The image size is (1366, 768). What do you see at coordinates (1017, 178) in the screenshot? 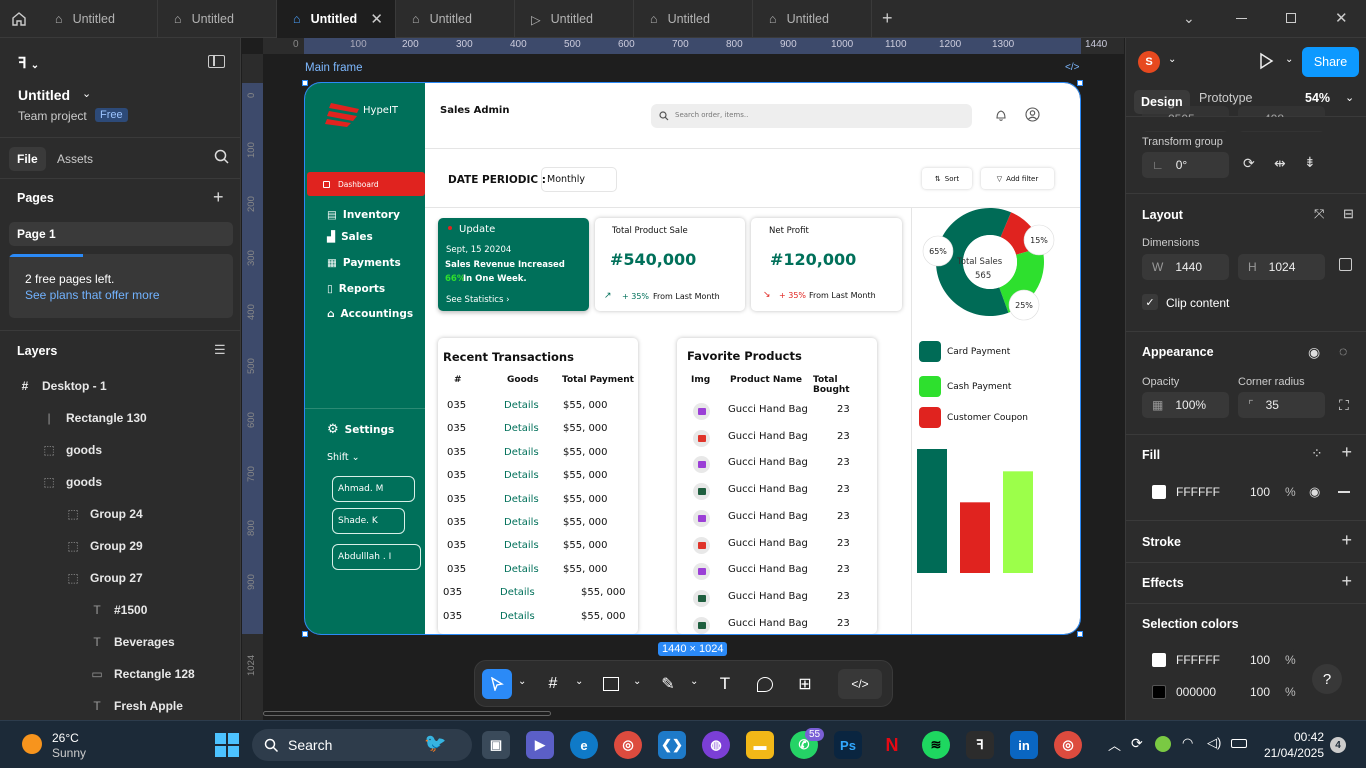
I see `add-filter-button: ▽ Add filter` at bounding box center [1017, 178].